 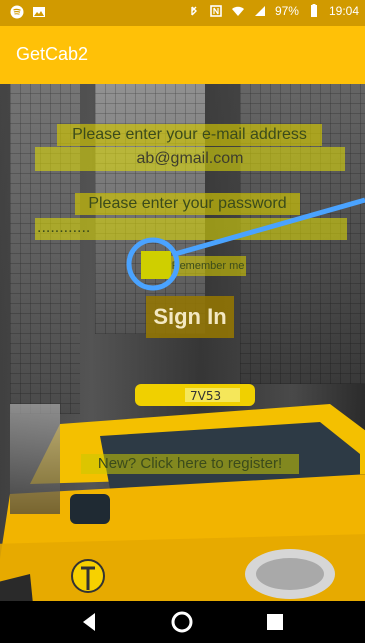 I want to click on status-time: 19:04, so click(x=343, y=11).